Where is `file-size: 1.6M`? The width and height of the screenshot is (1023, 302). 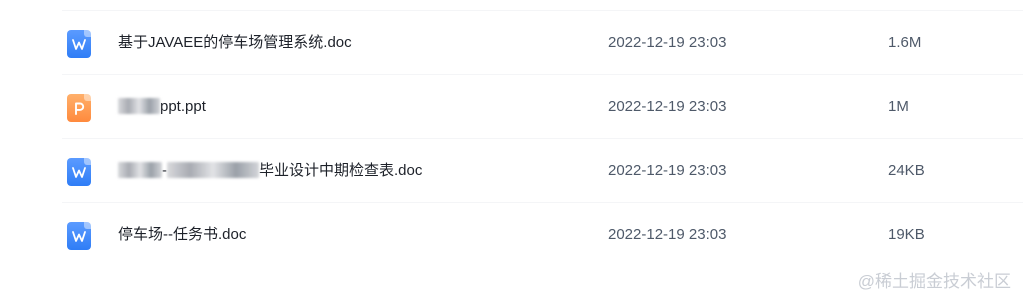
file-size: 1.6M is located at coordinates (905, 42).